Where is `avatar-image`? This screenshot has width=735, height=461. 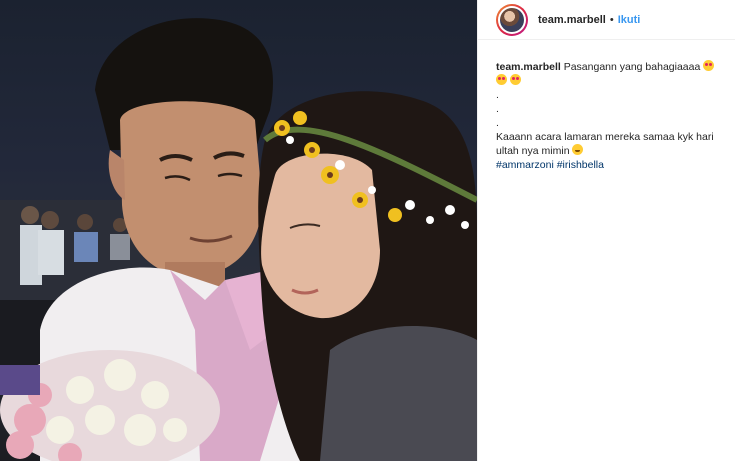
avatar-image is located at coordinates (512, 19).